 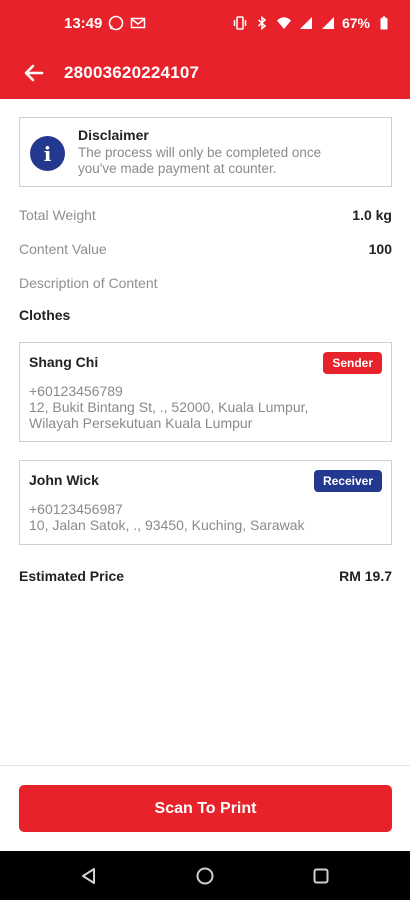 What do you see at coordinates (72, 576) in the screenshot?
I see `estimated-price-label: Estimated Price` at bounding box center [72, 576].